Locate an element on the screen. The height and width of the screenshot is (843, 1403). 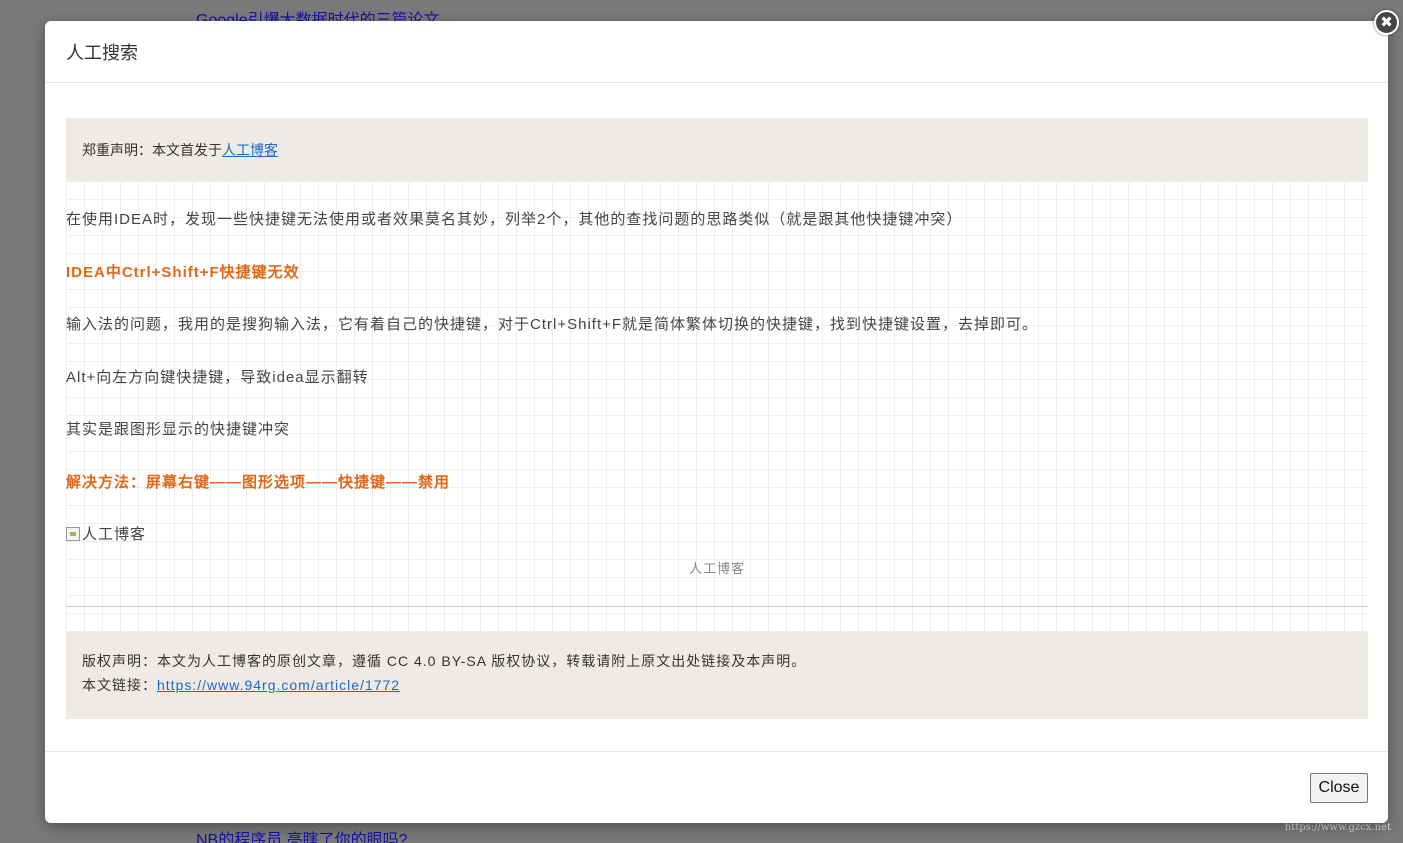
bg-article-link-bottom: NB的程序员,亮瞎了你的眼吗? is located at coordinates (302, 834).